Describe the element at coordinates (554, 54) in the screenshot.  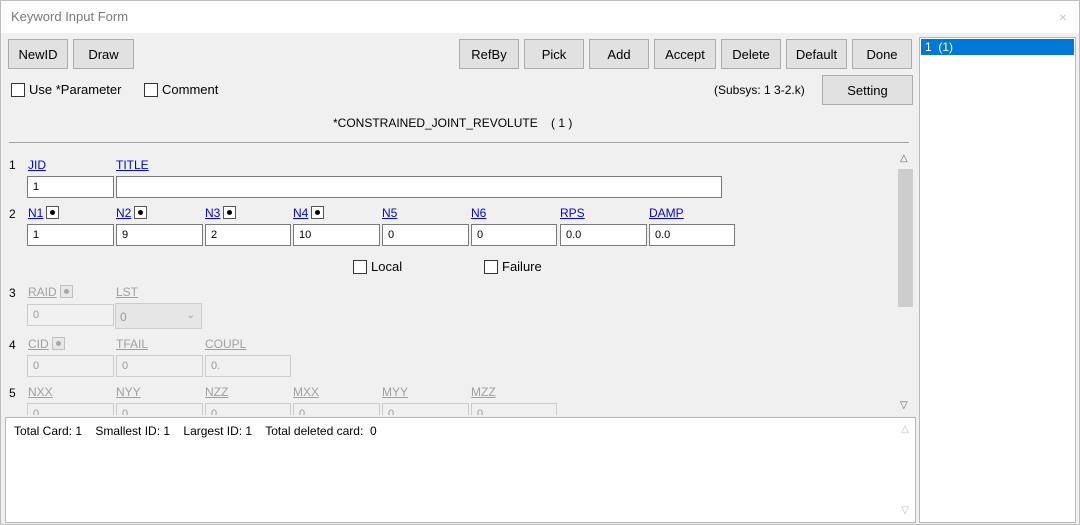
I see `pick-button: Pick` at that location.